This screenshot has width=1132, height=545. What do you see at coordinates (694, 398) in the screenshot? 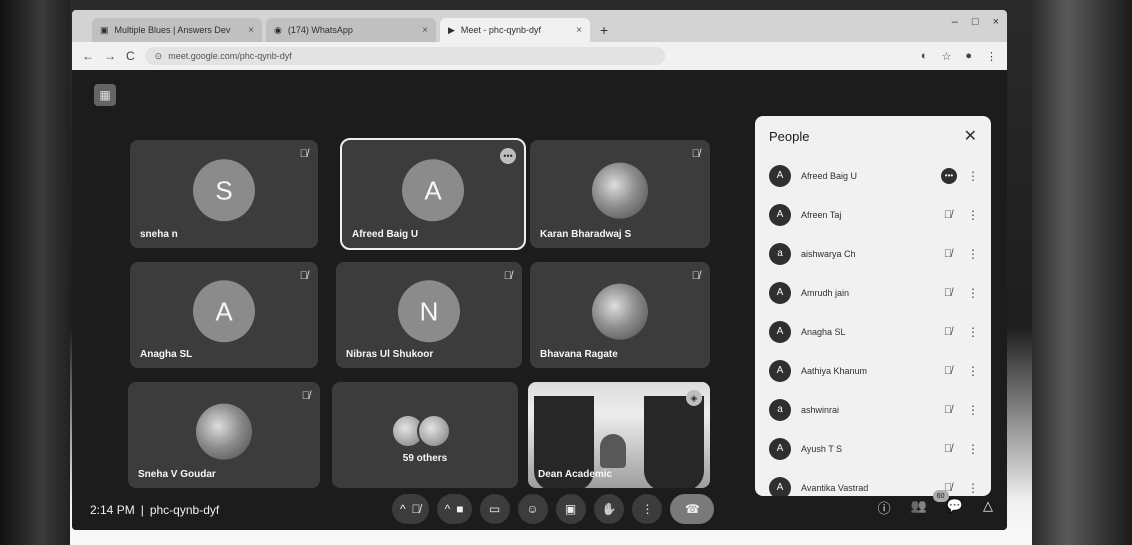
I see `pin-icon: ◈` at bounding box center [694, 398].